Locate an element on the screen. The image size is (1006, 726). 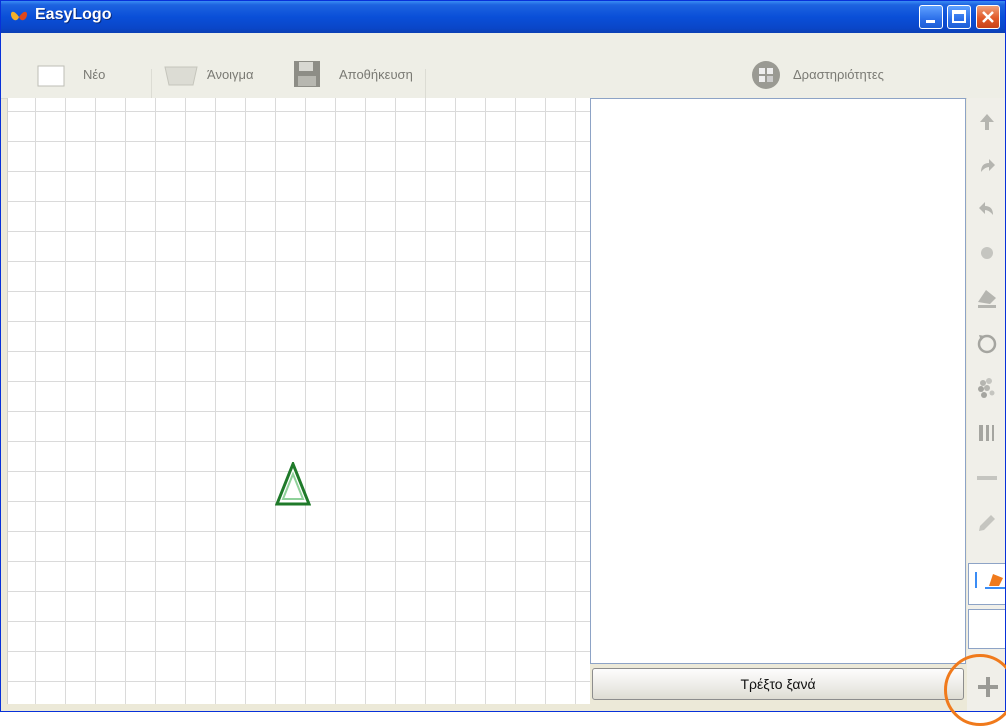
pen-up-button is located at coordinates (986, 298).